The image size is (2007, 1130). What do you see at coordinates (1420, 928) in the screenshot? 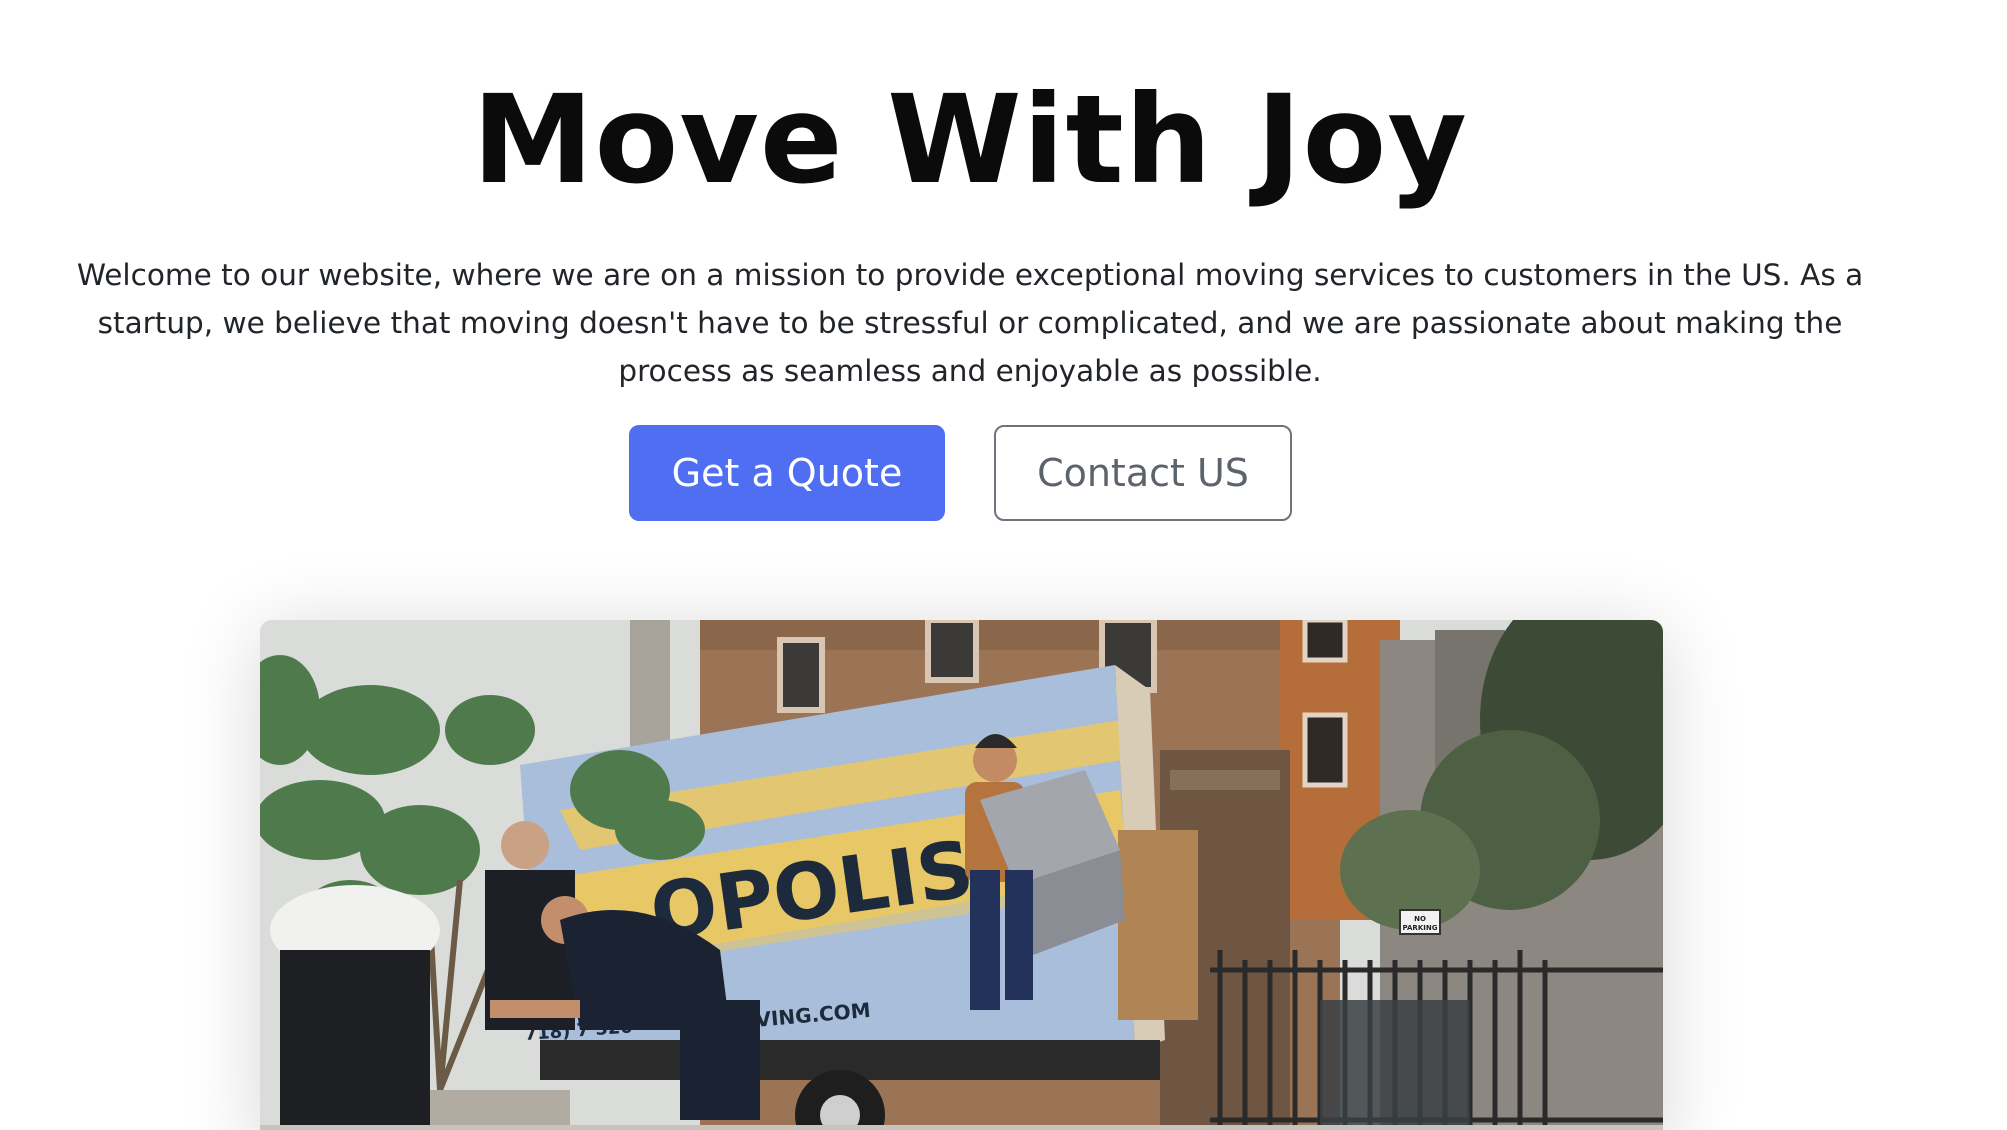
I see `svg-text: PARKING` at bounding box center [1420, 928].